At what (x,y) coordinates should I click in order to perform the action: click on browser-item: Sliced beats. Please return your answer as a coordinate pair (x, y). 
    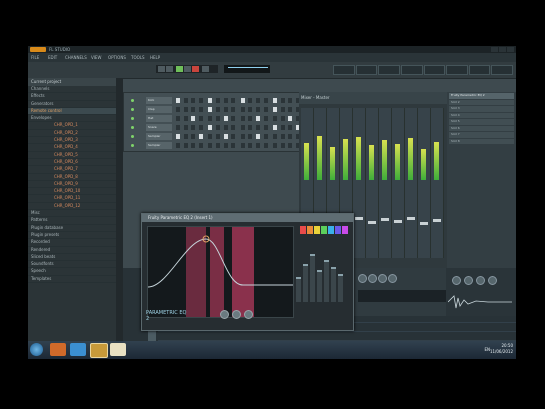
    Looking at the image, I should click on (72, 258).